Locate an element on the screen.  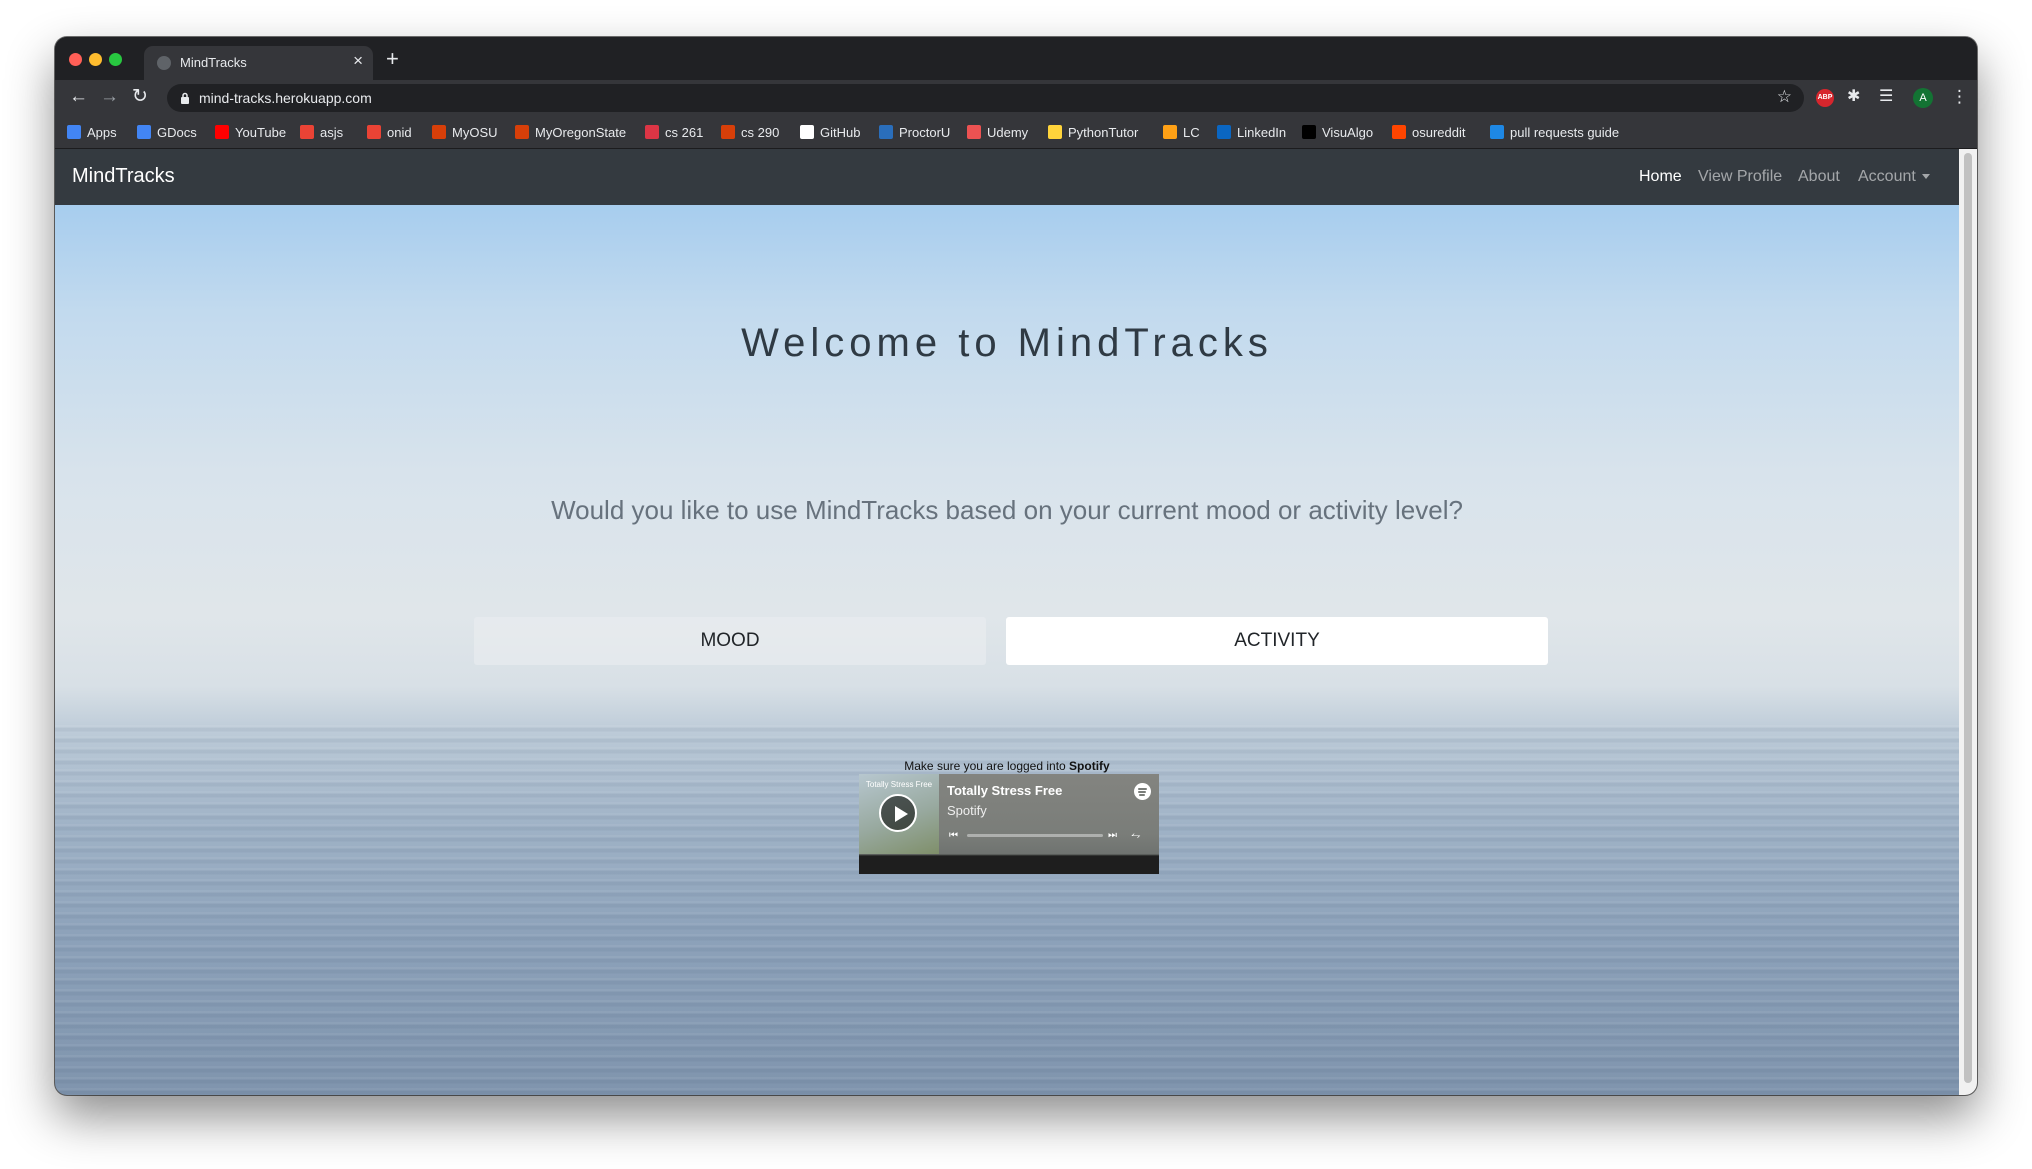
tab-close-icon: × is located at coordinates (358, 61).